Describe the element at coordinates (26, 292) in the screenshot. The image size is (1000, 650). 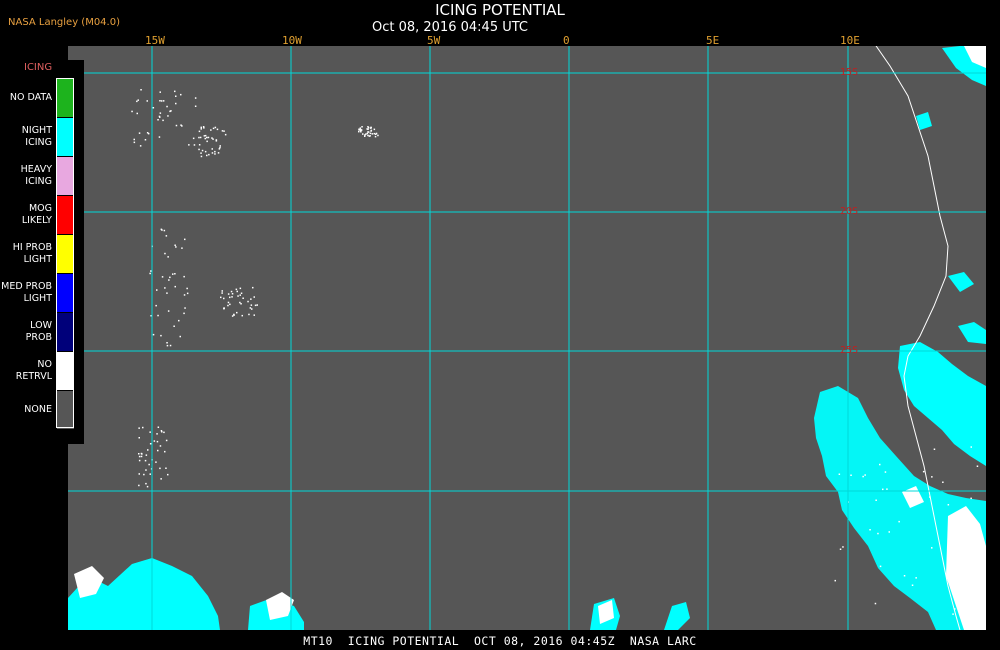
I see `legend-label: MED PROB LIGHT` at that location.